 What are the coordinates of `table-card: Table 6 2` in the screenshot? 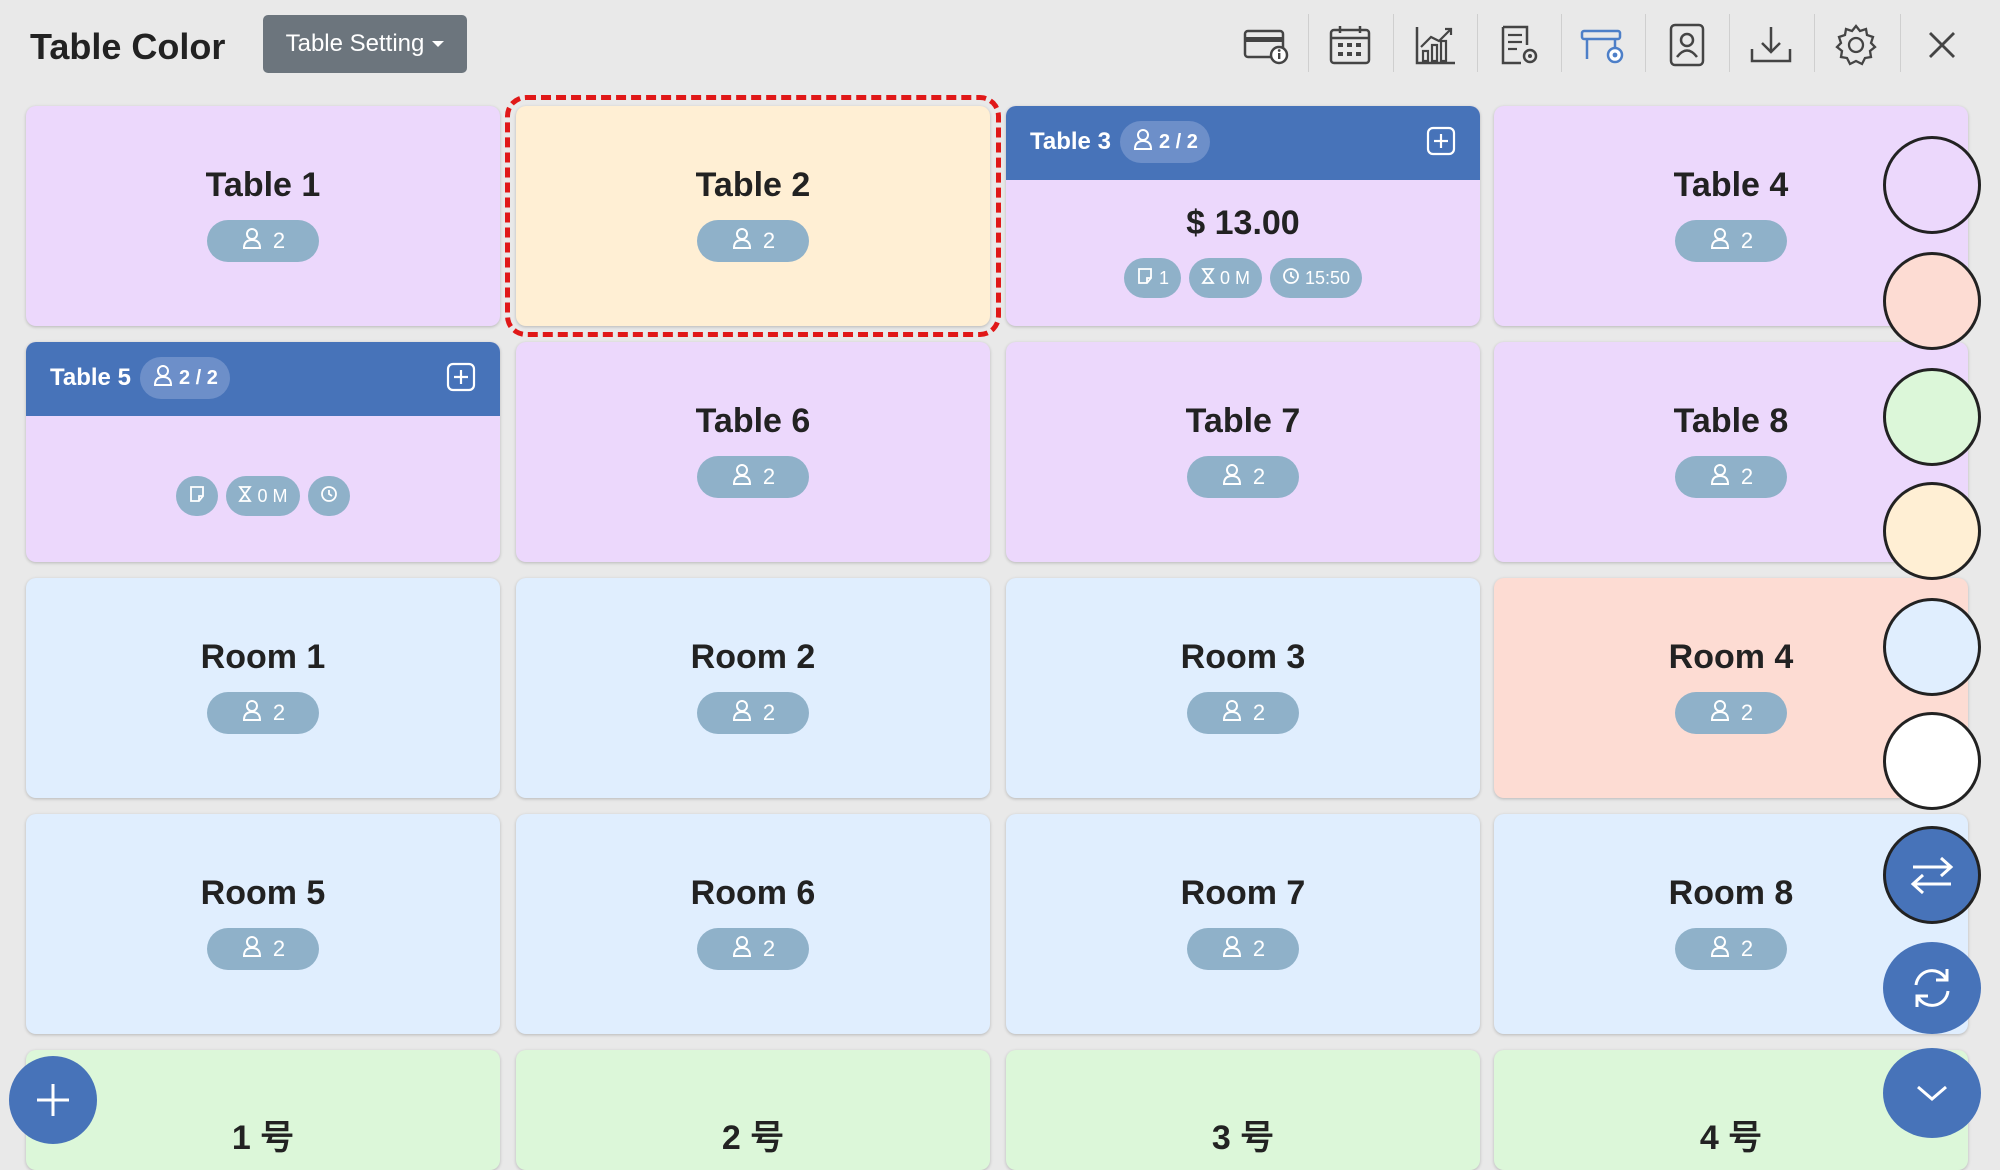 It's located at (753, 452).